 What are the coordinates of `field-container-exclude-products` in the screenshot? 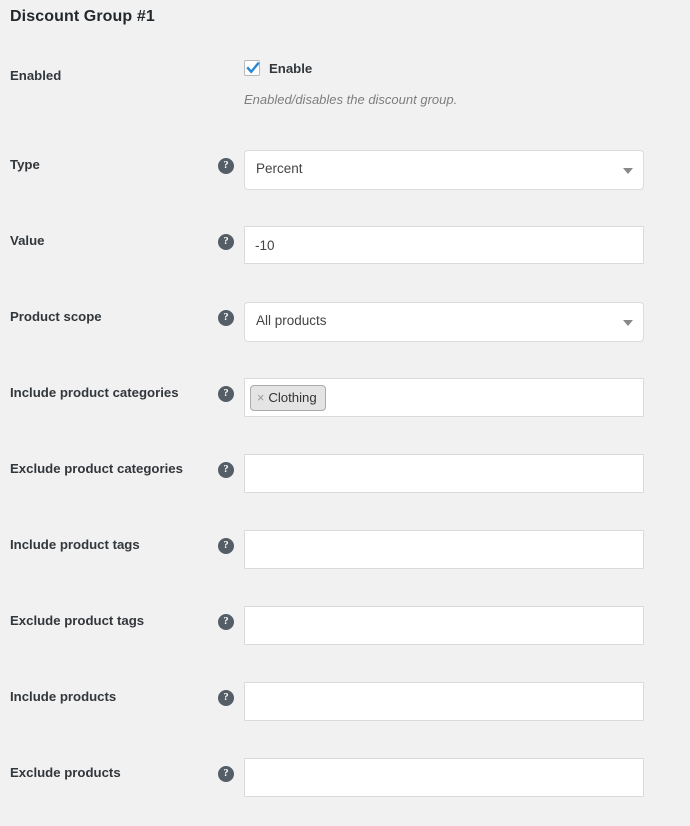 It's located at (444, 777).